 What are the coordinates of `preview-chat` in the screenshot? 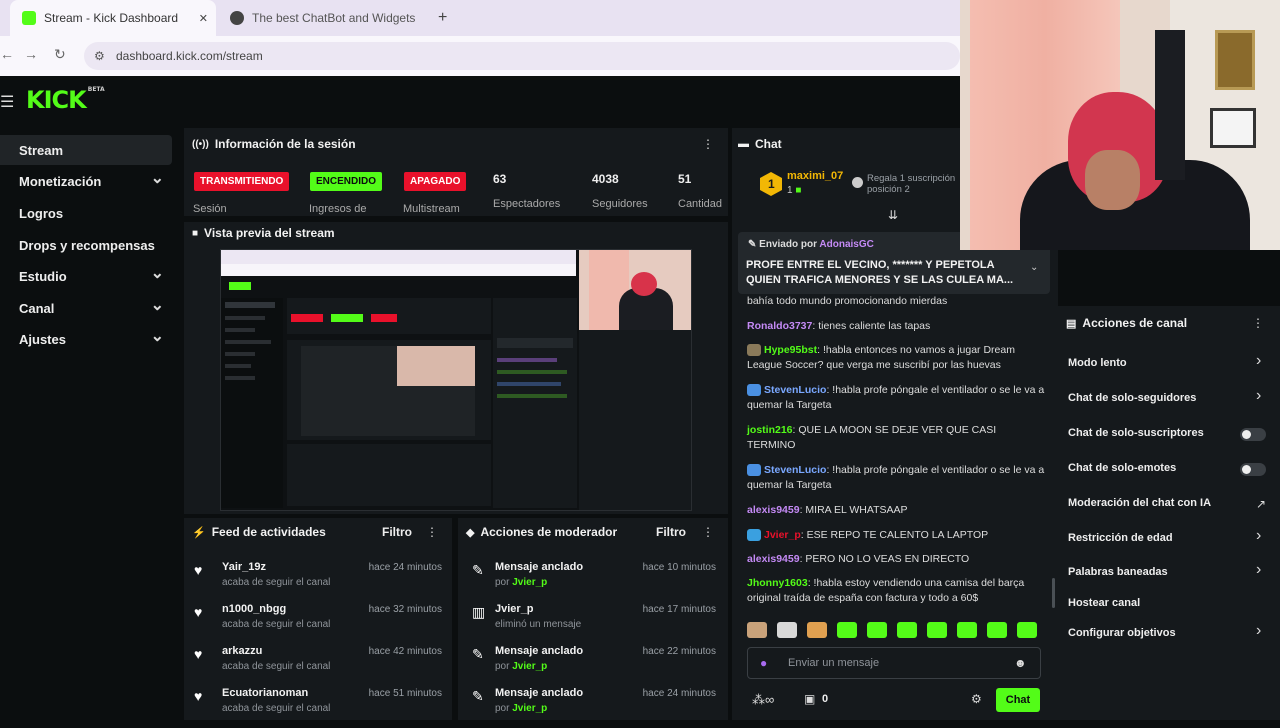 It's located at (535, 403).